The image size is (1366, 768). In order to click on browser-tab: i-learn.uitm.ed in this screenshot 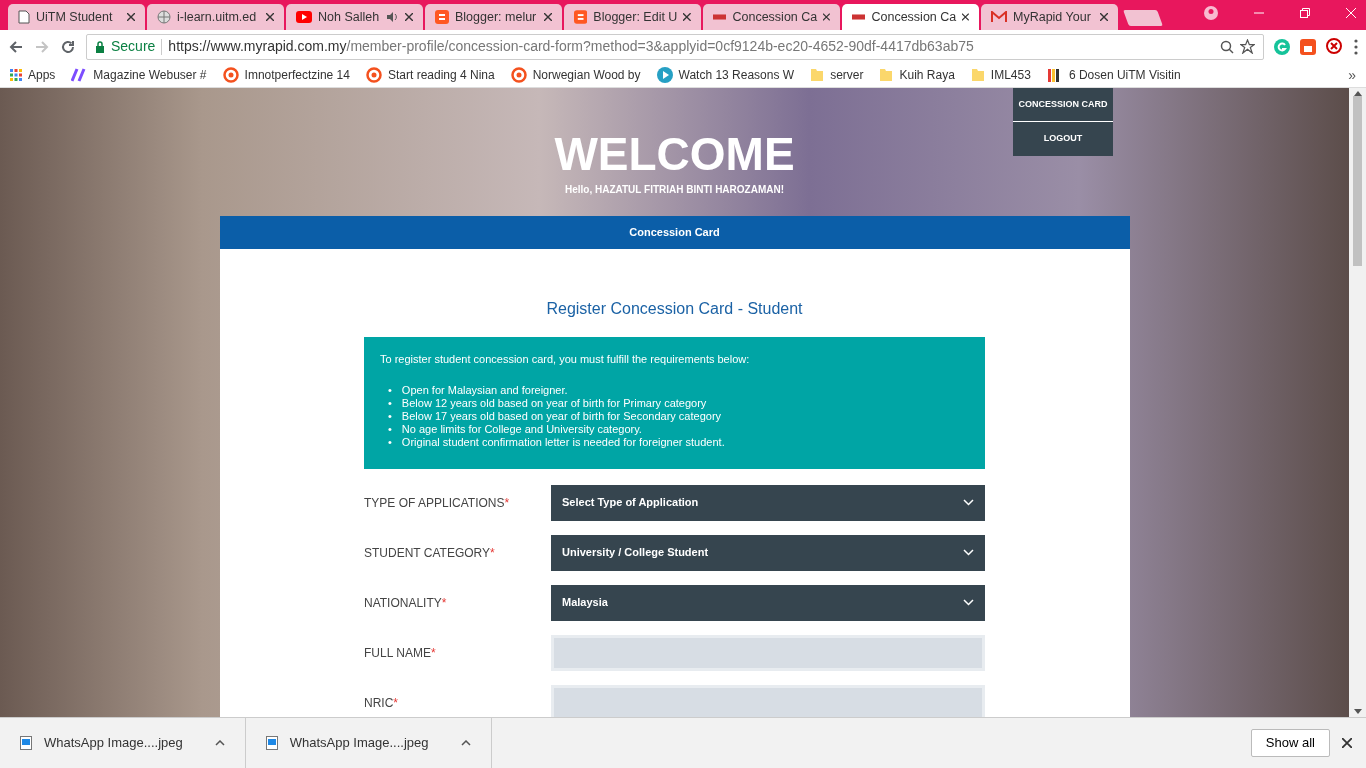, I will do `click(215, 17)`.